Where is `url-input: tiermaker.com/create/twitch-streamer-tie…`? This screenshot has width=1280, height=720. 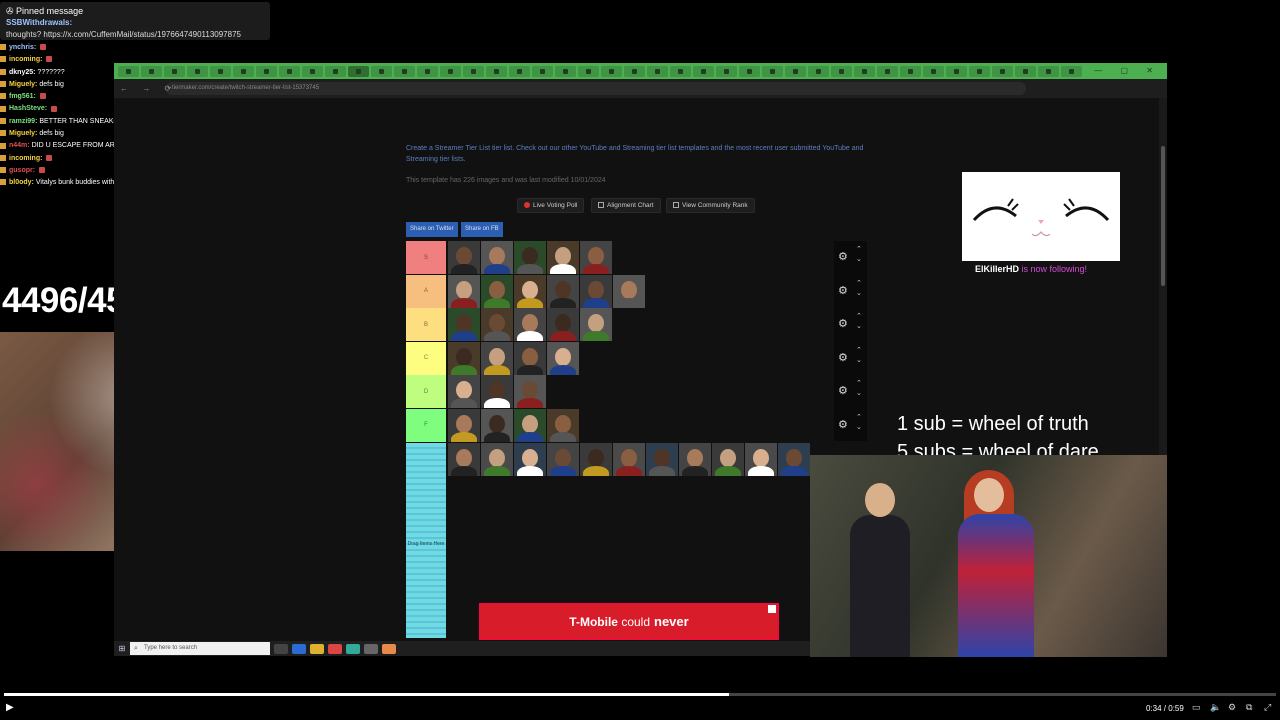
url-input: tiermaker.com/create/twitch-streamer-tie… is located at coordinates (596, 88).